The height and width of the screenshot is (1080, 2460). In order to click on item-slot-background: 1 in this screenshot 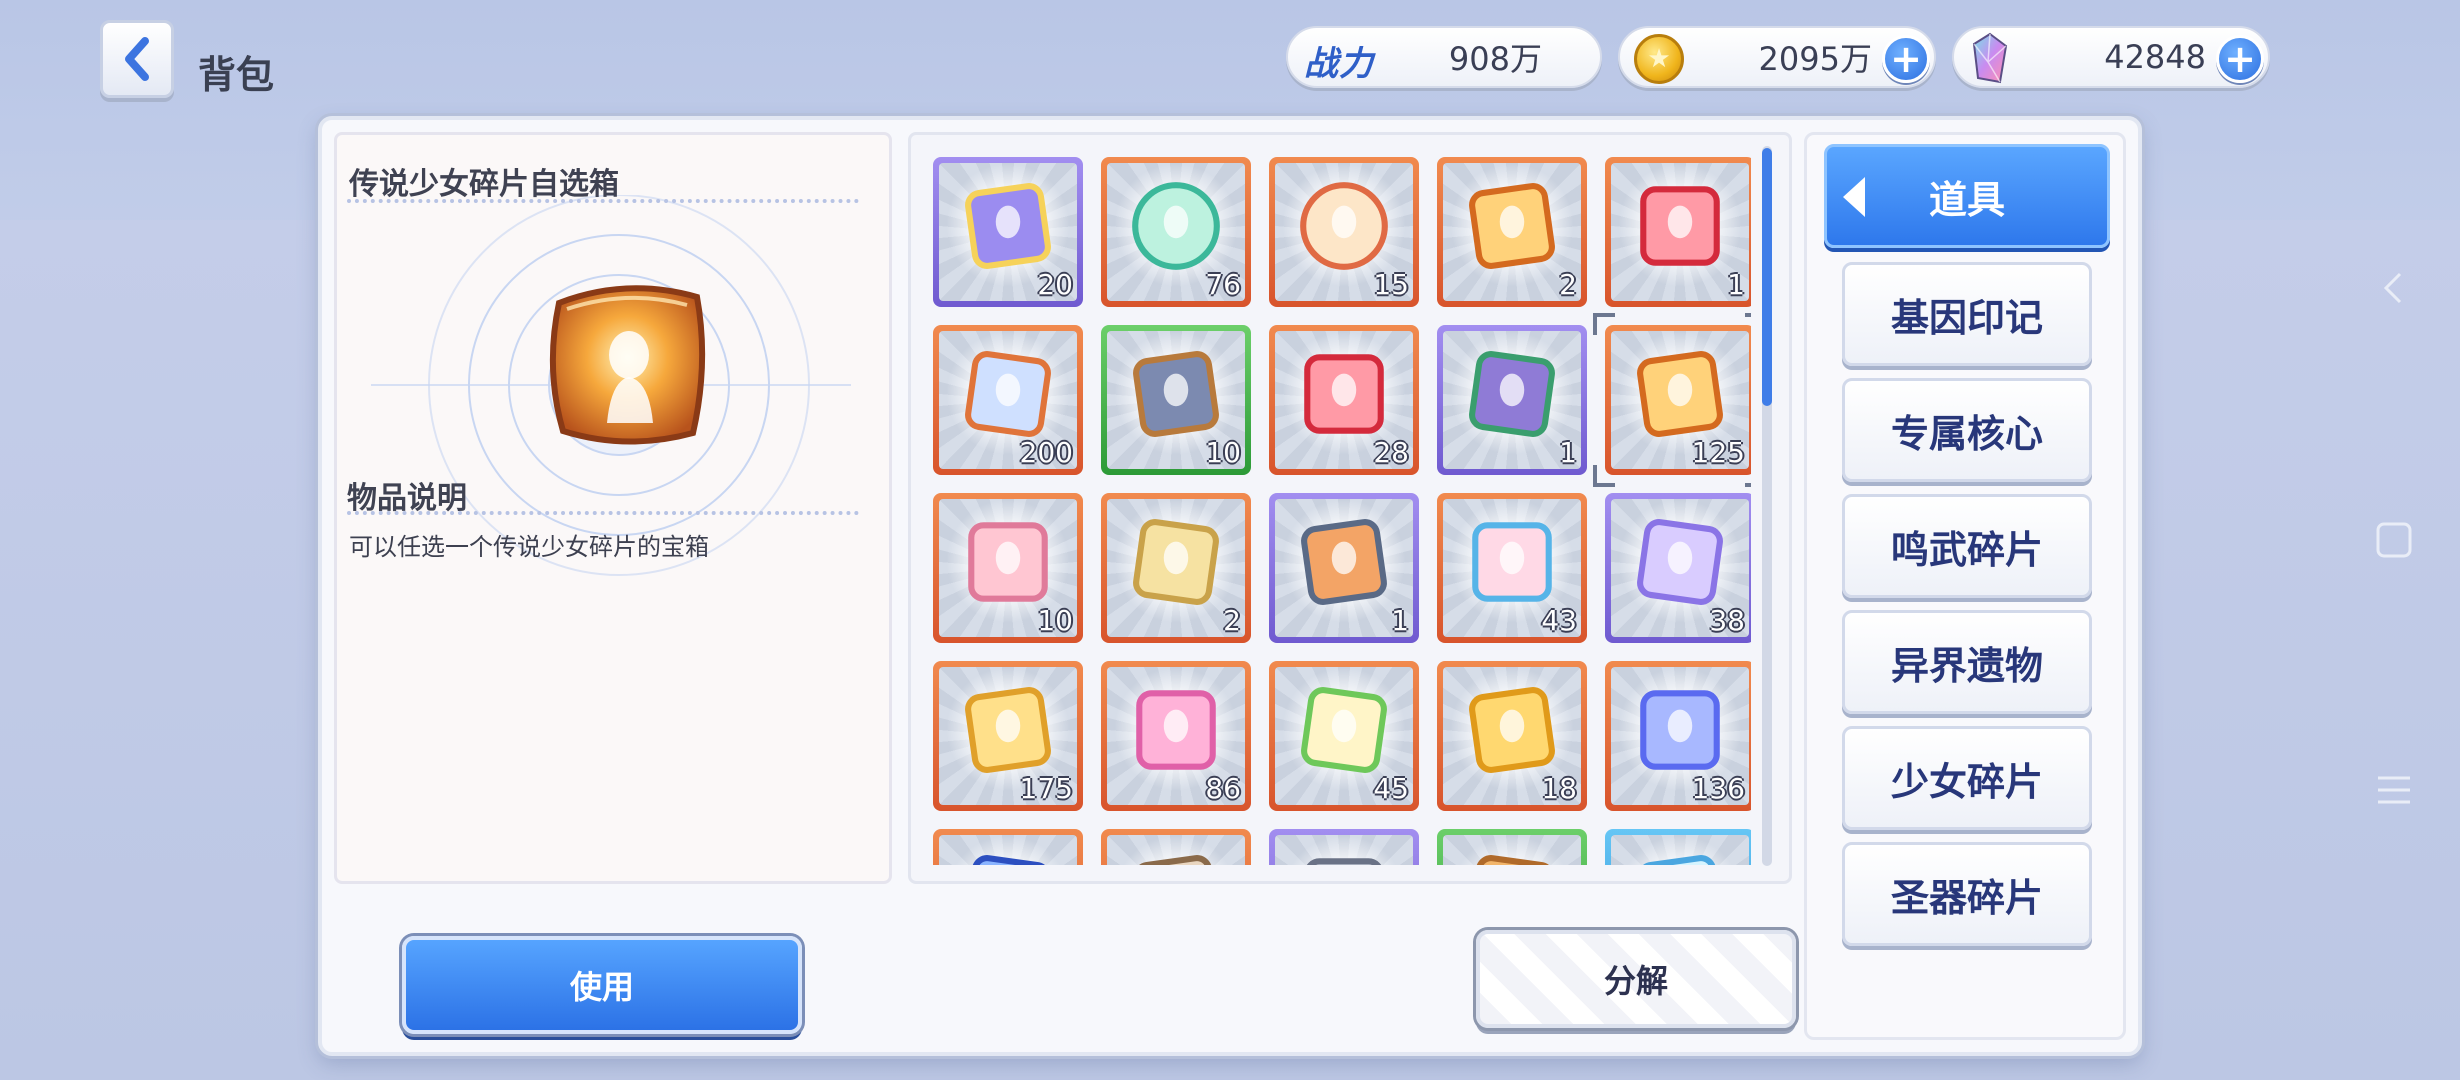, I will do `click(1344, 568)`.